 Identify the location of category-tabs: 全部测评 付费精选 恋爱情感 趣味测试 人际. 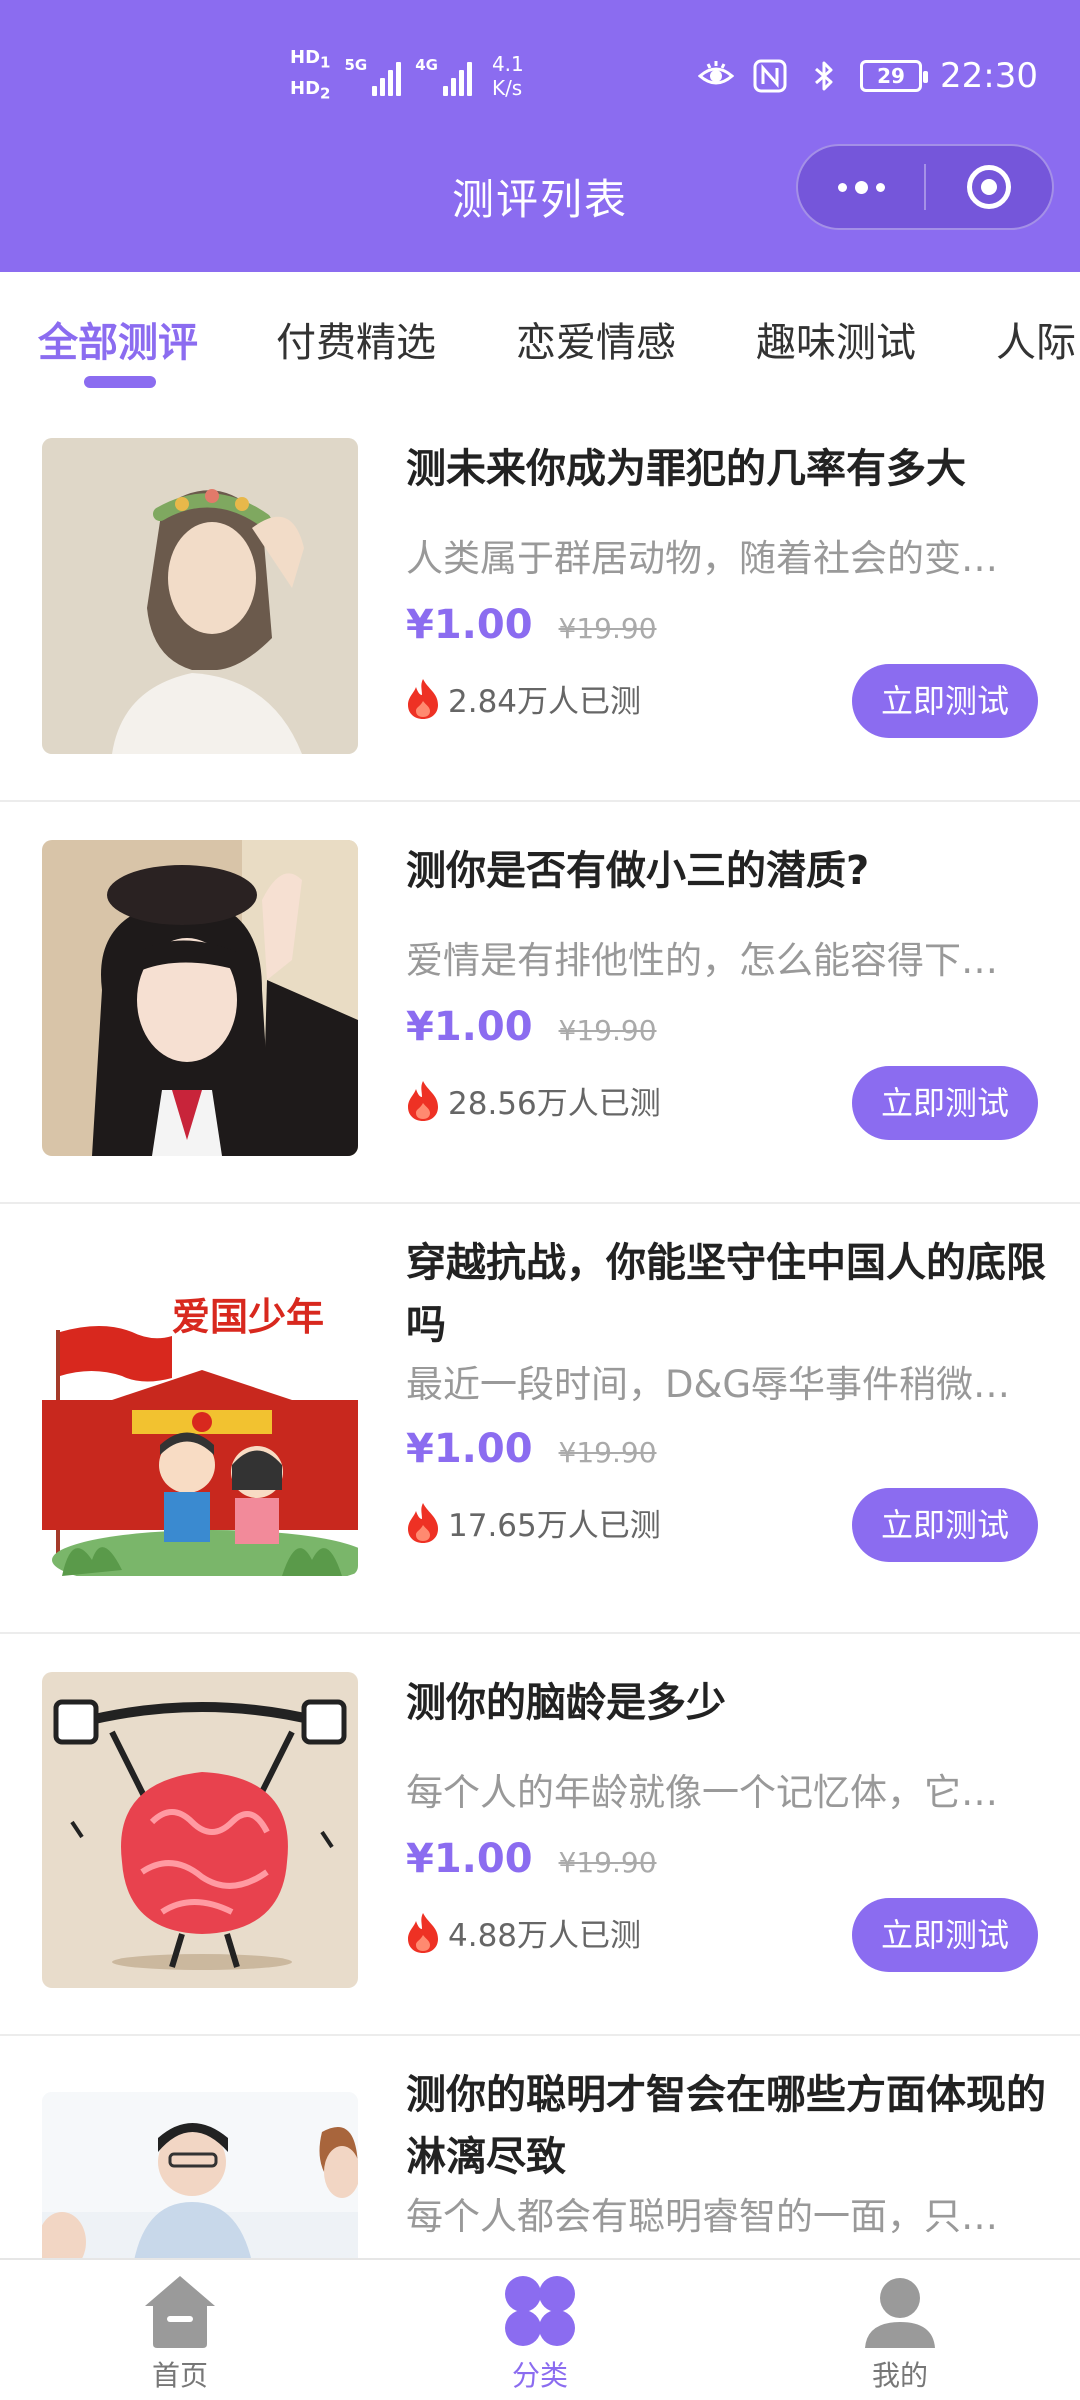
(540, 336).